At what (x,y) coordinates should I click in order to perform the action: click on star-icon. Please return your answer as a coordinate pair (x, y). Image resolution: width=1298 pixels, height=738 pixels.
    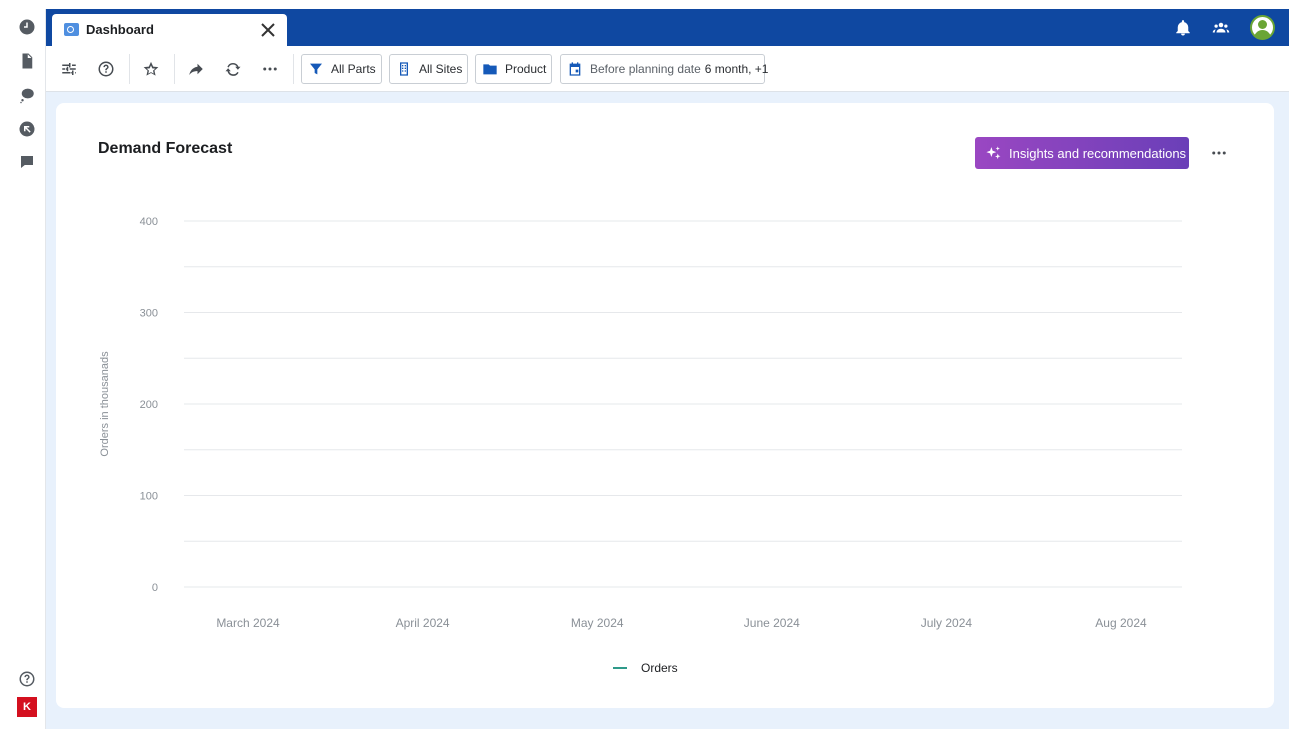
    Looking at the image, I should click on (151, 69).